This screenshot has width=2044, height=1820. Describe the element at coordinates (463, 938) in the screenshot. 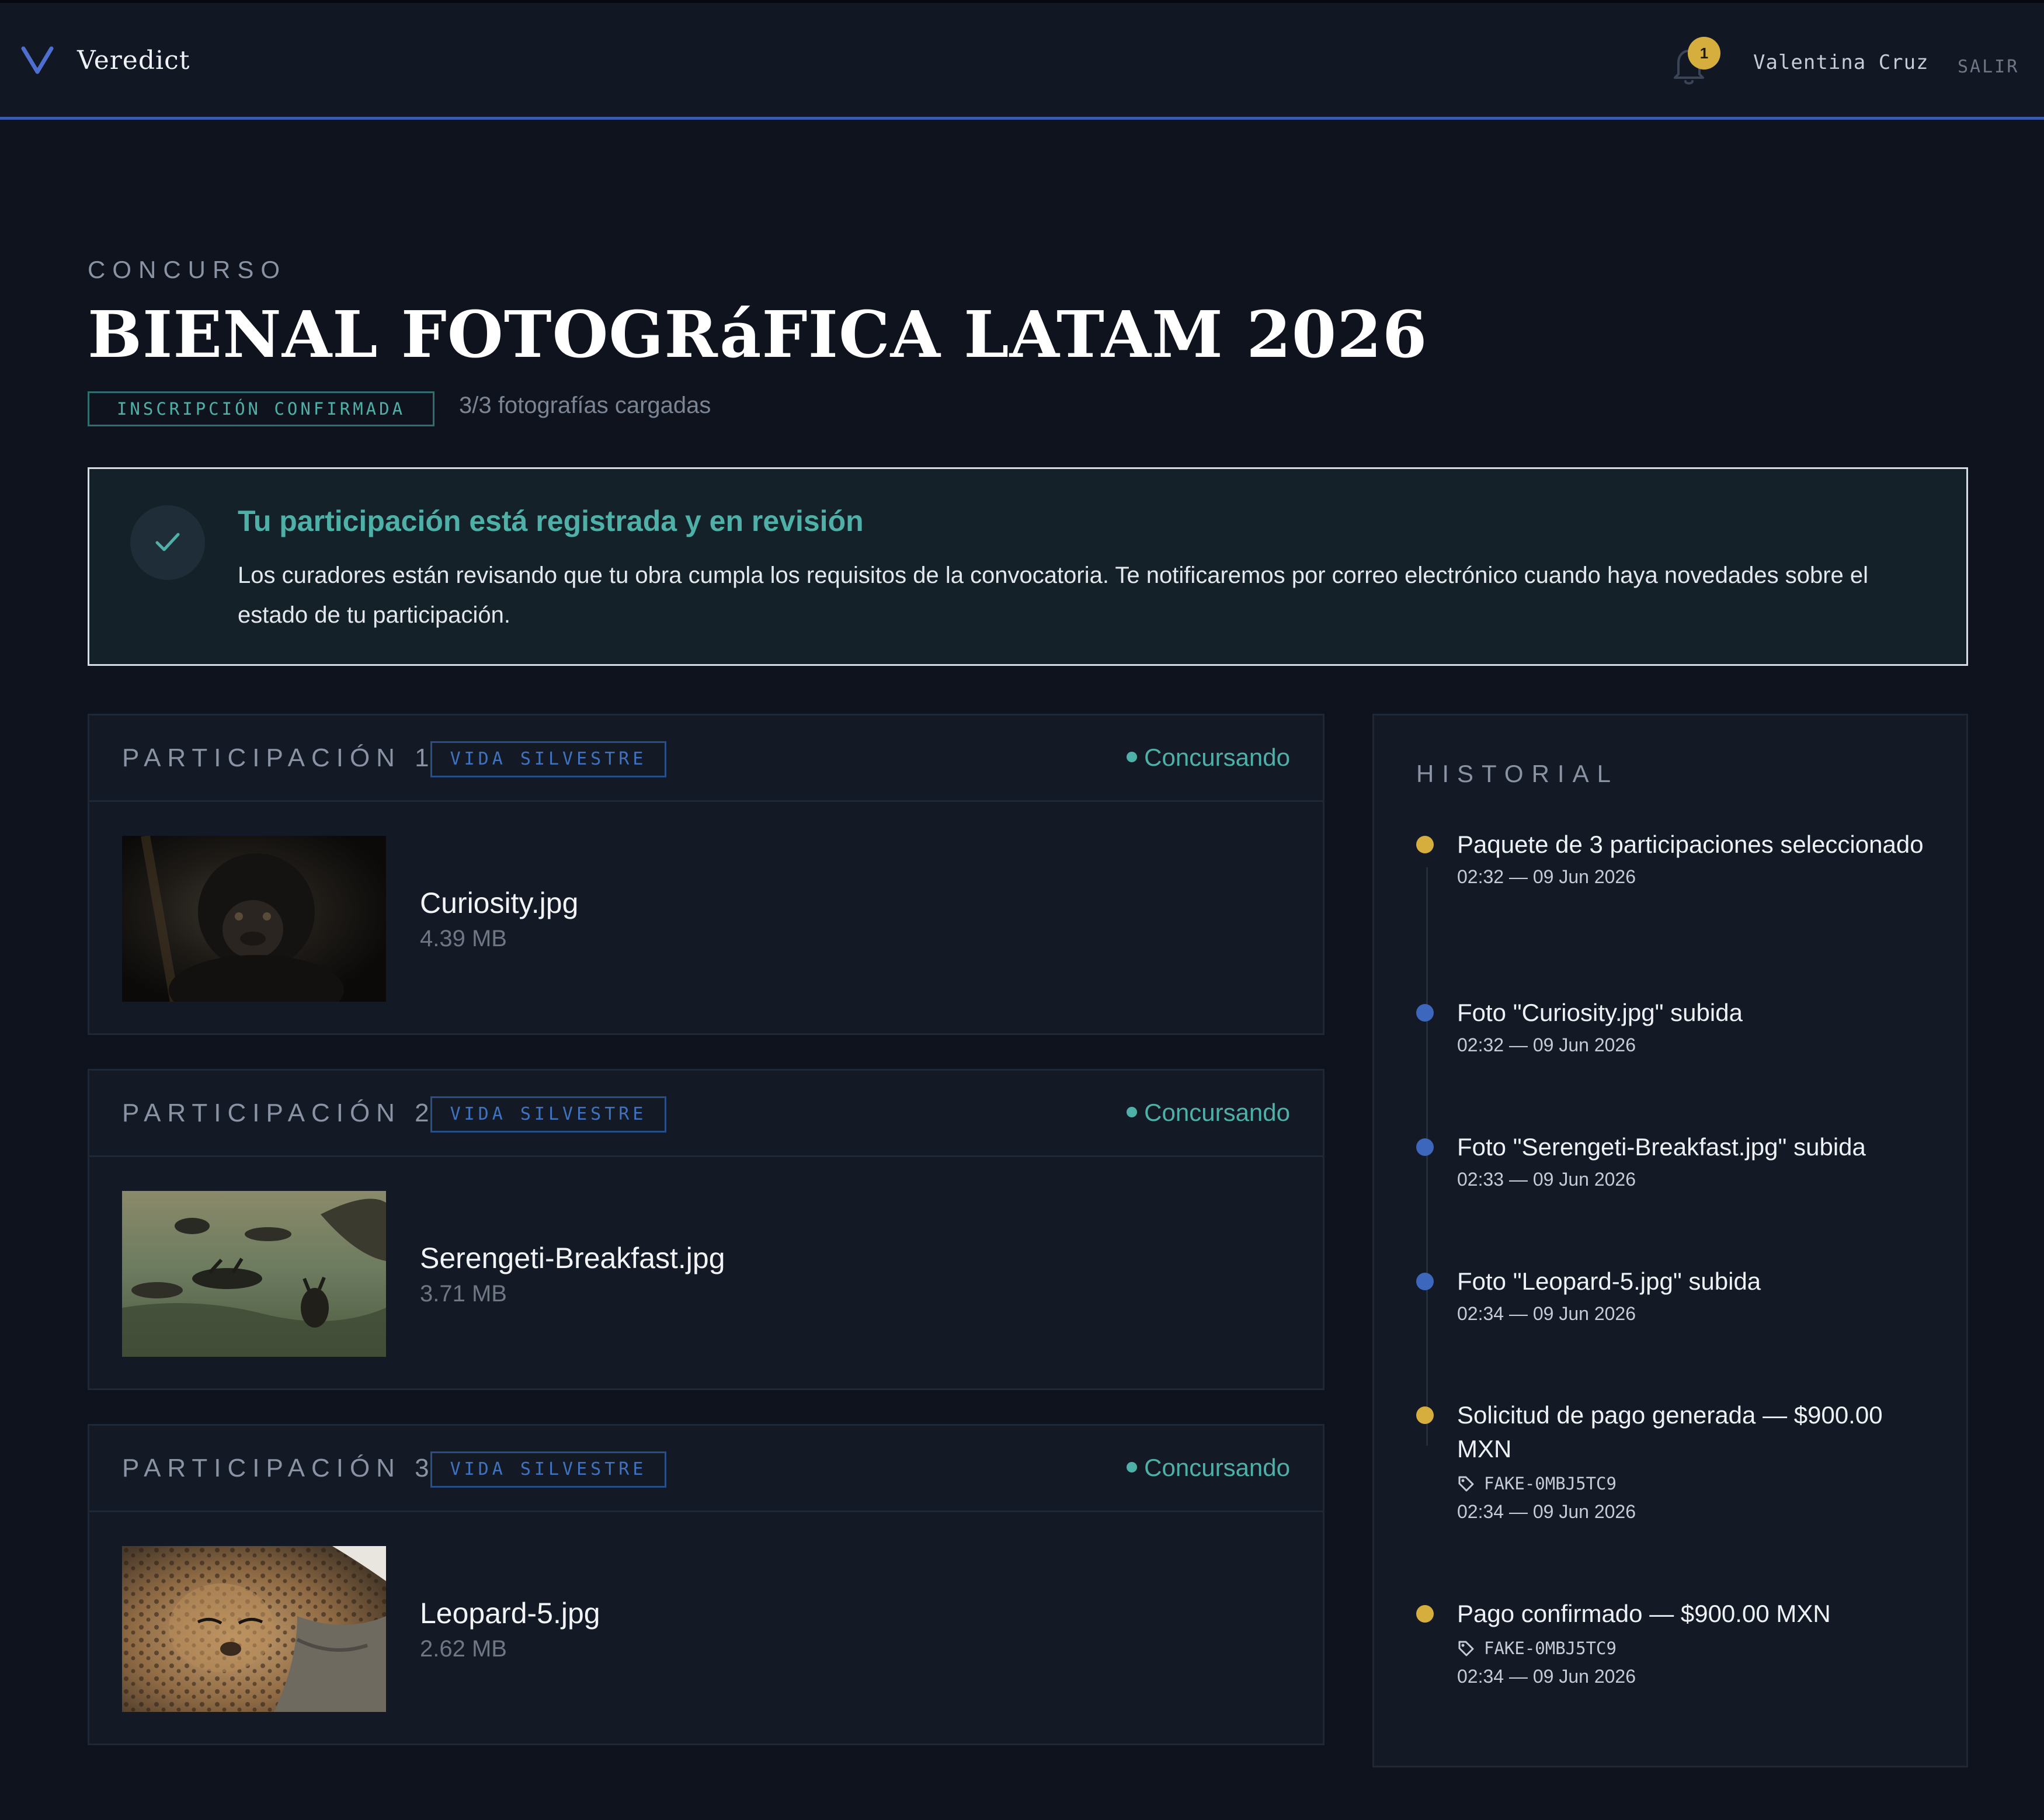

I see `file-size: 4.39 MB` at that location.